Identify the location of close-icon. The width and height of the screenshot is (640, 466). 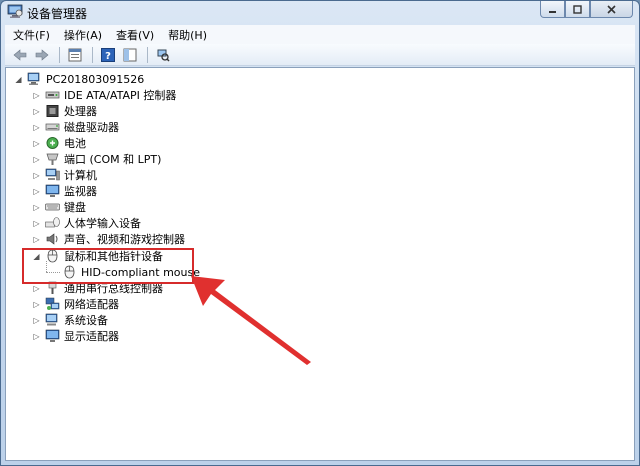
(611, 9).